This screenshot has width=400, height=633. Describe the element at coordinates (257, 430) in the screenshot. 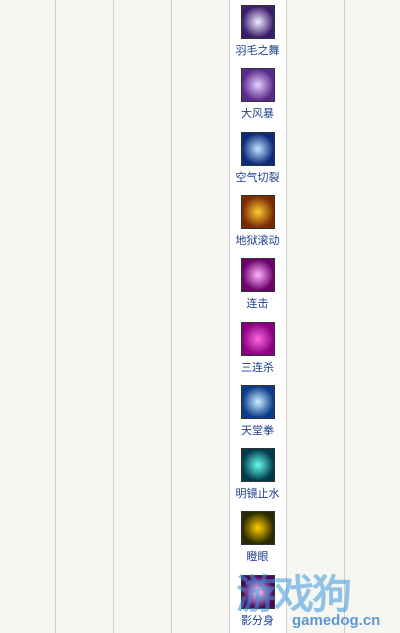

I see `skill-name: 天堂拳` at that location.